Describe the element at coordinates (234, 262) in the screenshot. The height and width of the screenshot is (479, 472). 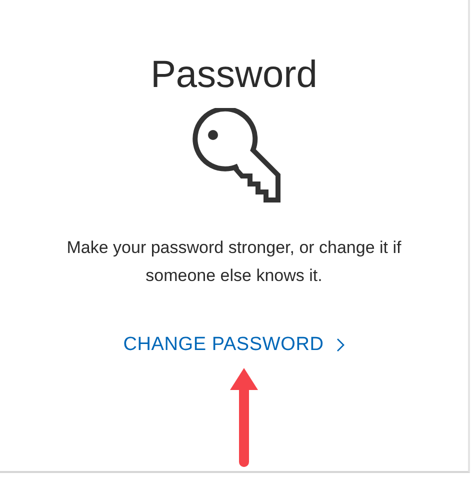
I see `card-description: Make your password stronger, or change it if someone else knows it.` at that location.